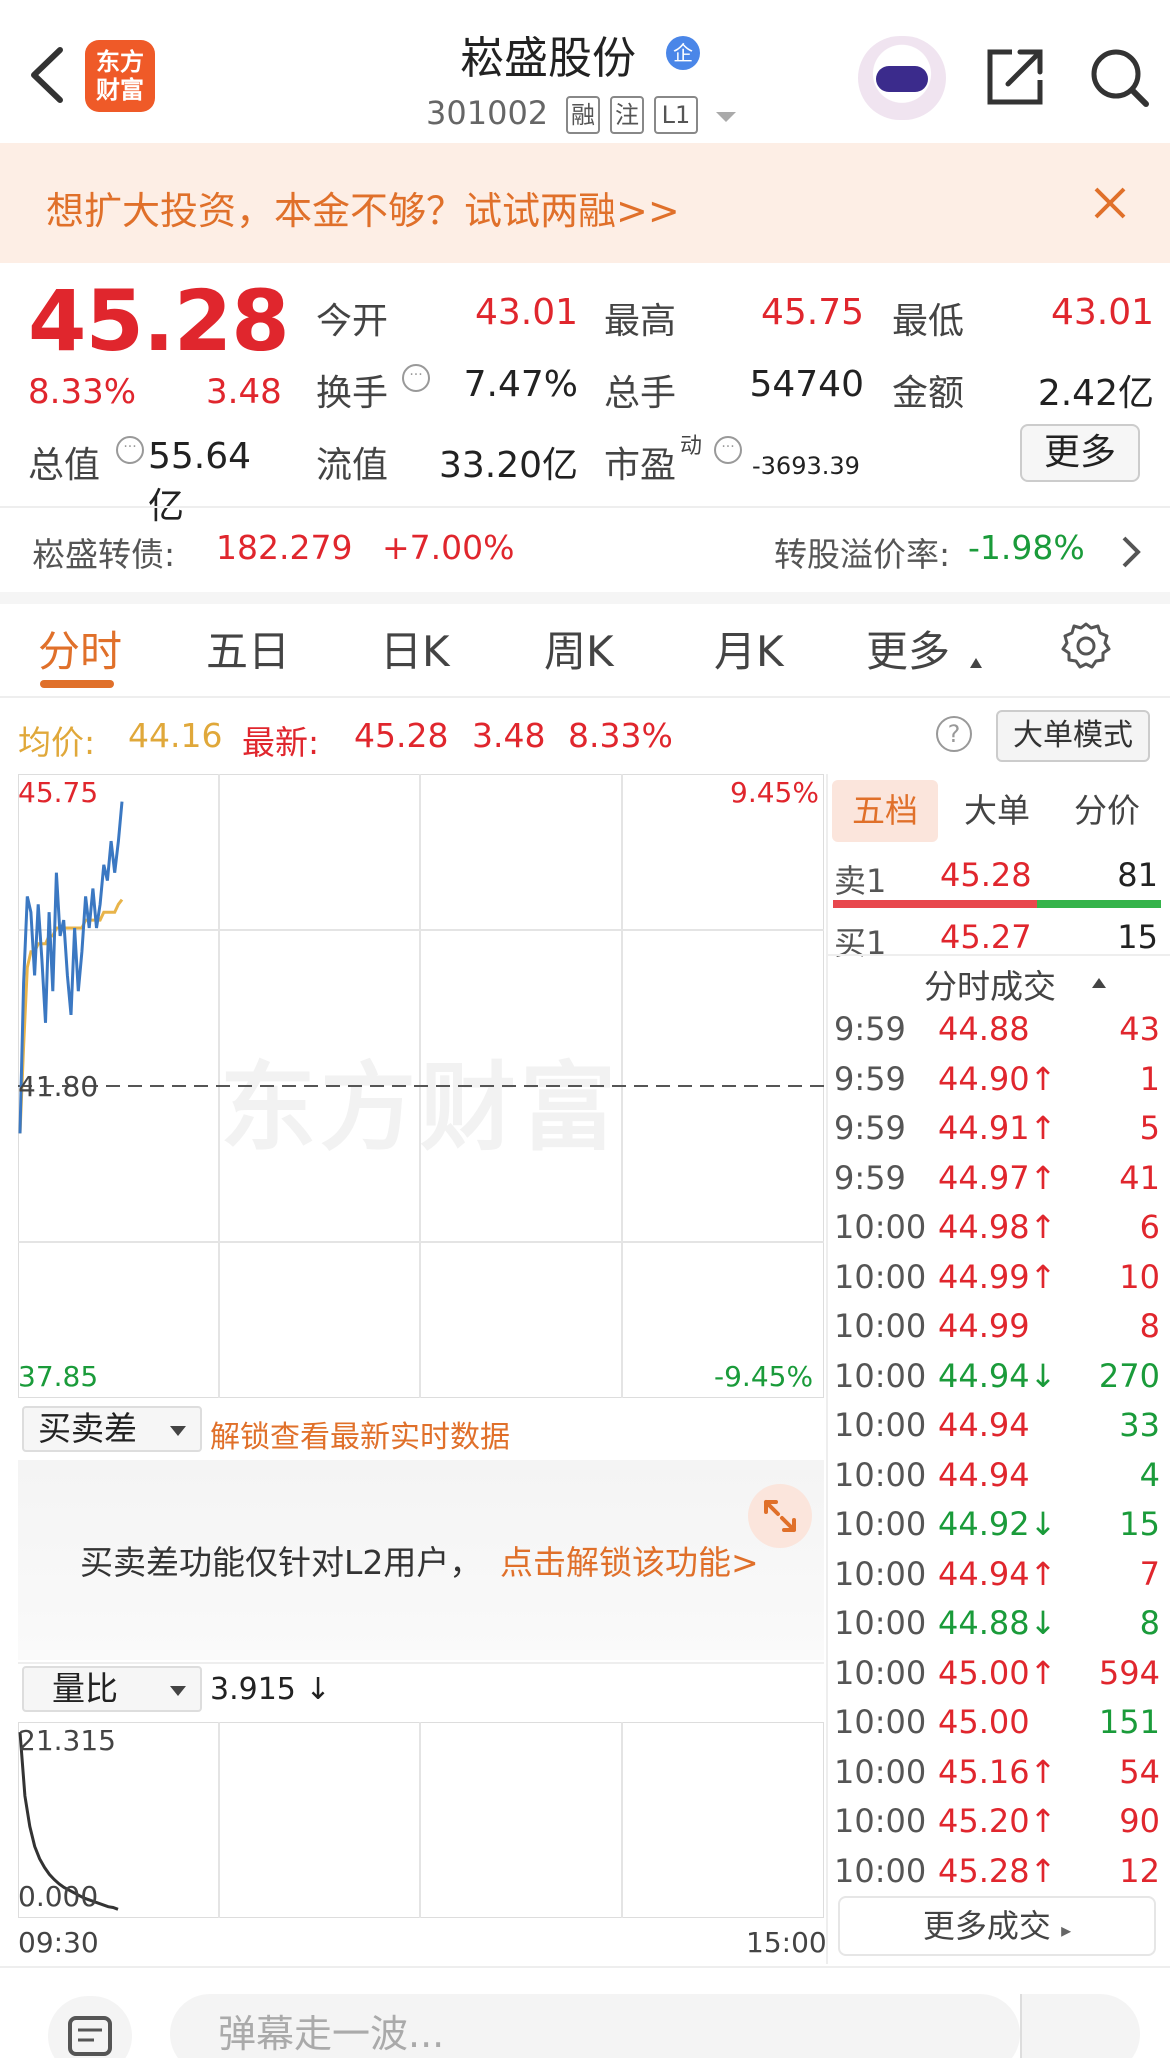 The width and height of the screenshot is (1170, 2058). What do you see at coordinates (526, 312) in the screenshot?
I see `open-value: 43.01` at bounding box center [526, 312].